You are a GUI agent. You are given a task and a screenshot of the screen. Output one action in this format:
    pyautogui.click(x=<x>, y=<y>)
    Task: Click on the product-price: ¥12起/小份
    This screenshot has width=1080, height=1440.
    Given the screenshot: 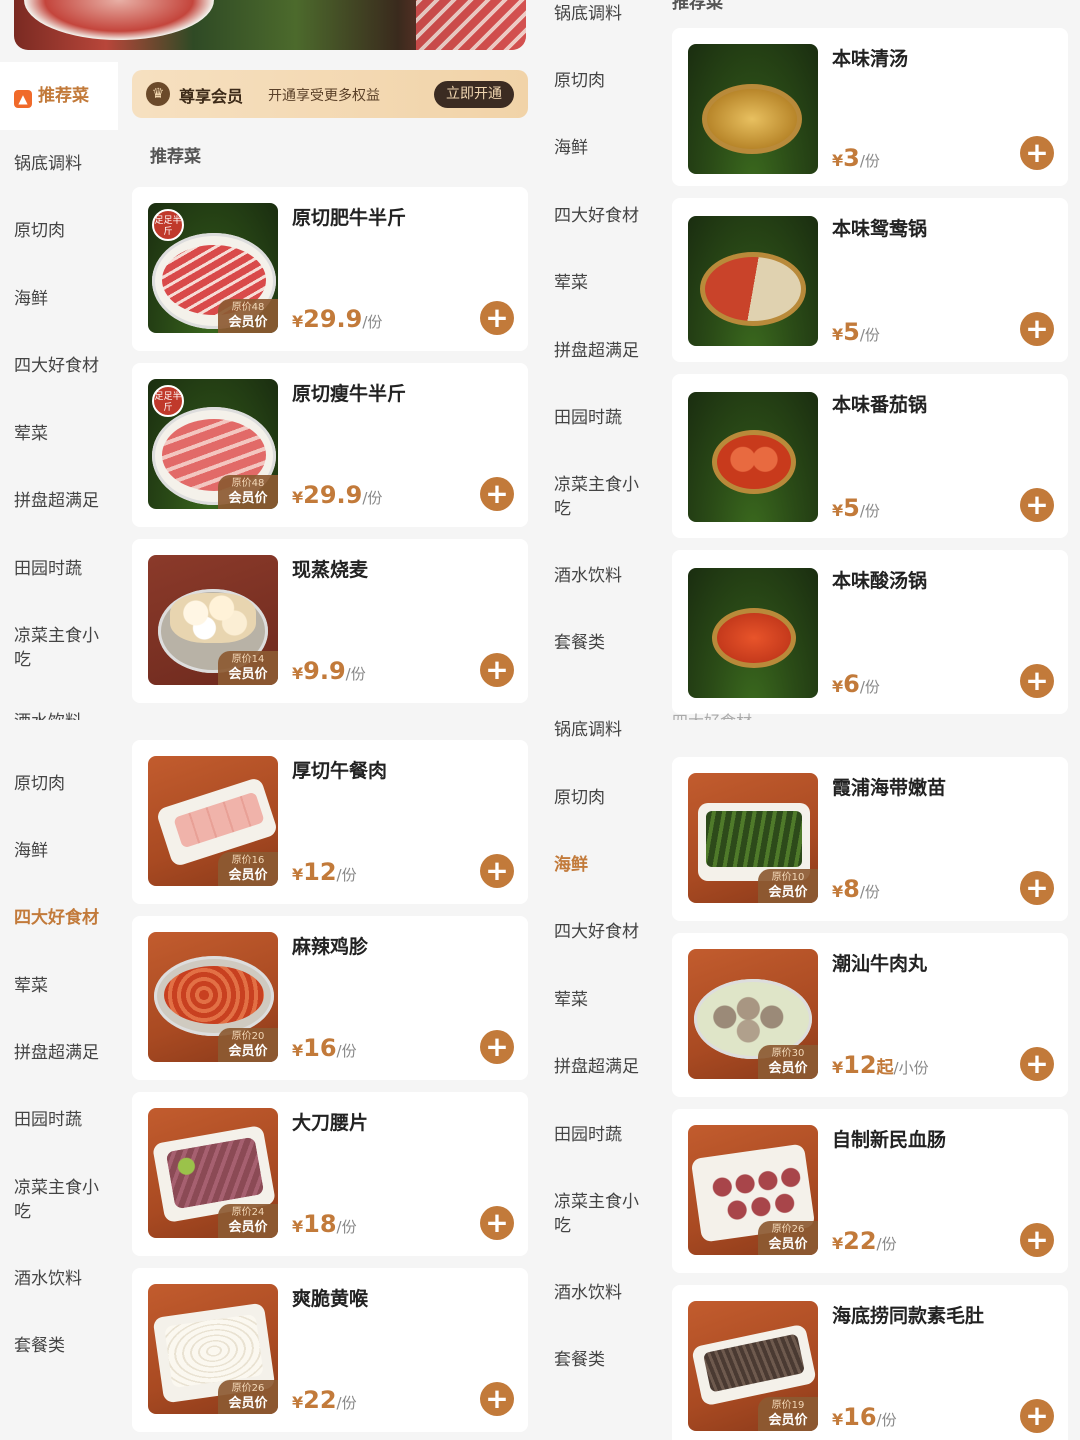 What is the action you would take?
    pyautogui.click(x=880, y=1065)
    